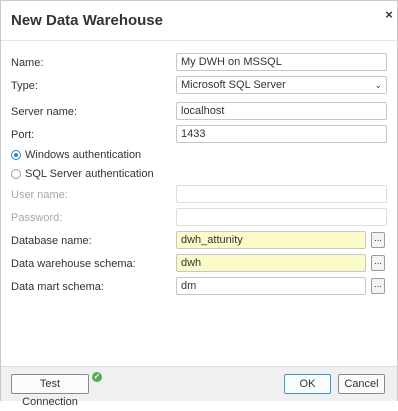 The width and height of the screenshot is (398, 411). I want to click on password-input, so click(281, 217).